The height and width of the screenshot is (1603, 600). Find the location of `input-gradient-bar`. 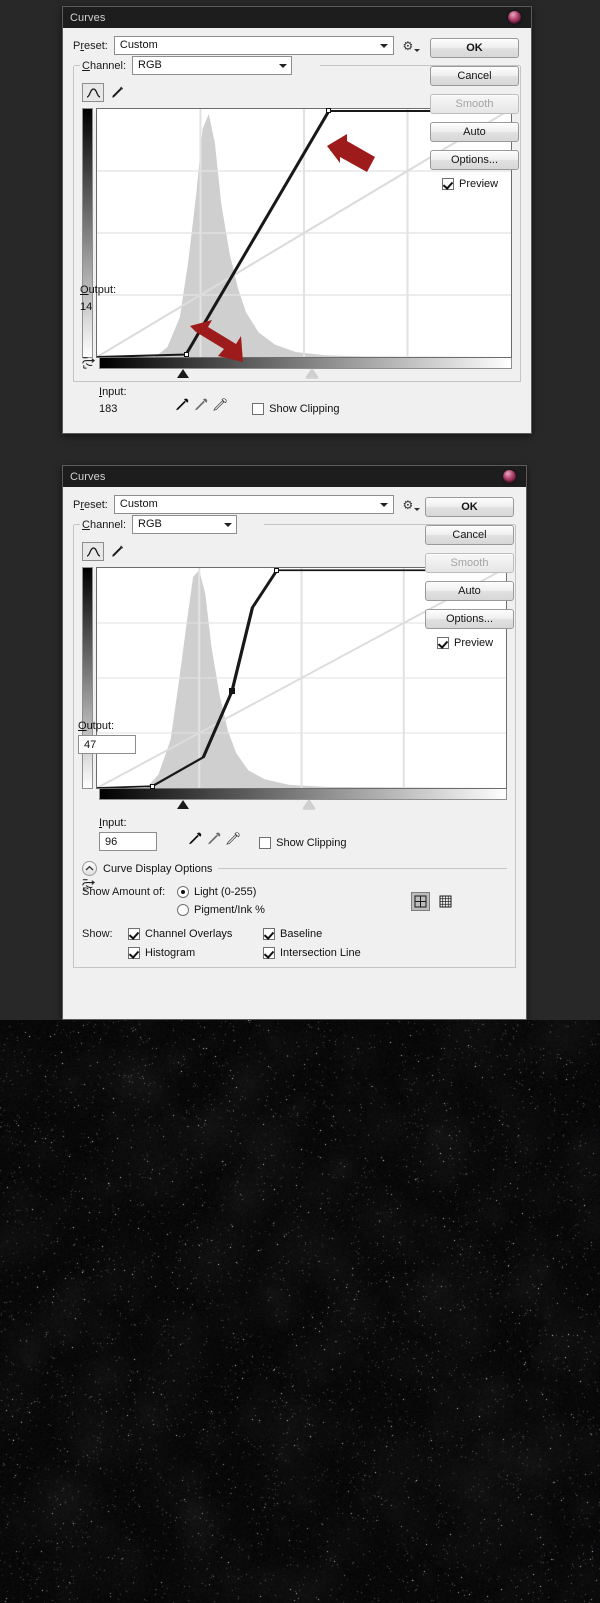

input-gradient-bar is located at coordinates (303, 794).